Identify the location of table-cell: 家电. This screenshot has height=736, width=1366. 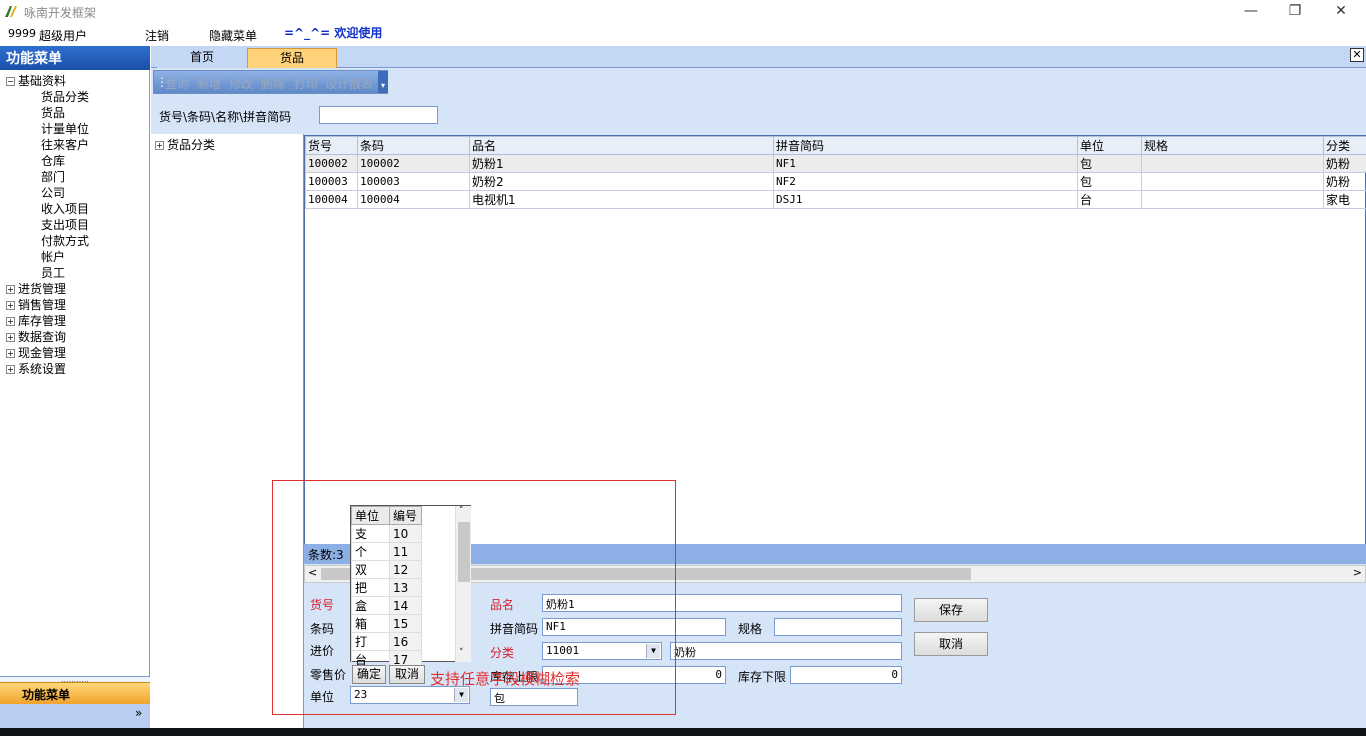
(1344, 199).